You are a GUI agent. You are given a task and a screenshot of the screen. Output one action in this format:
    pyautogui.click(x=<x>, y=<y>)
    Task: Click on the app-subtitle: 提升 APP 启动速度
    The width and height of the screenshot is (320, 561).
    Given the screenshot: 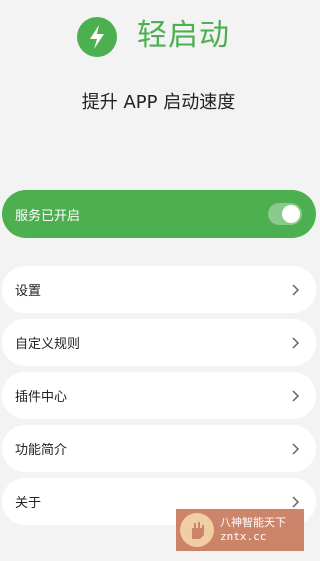 What is the action you would take?
    pyautogui.click(x=158, y=102)
    